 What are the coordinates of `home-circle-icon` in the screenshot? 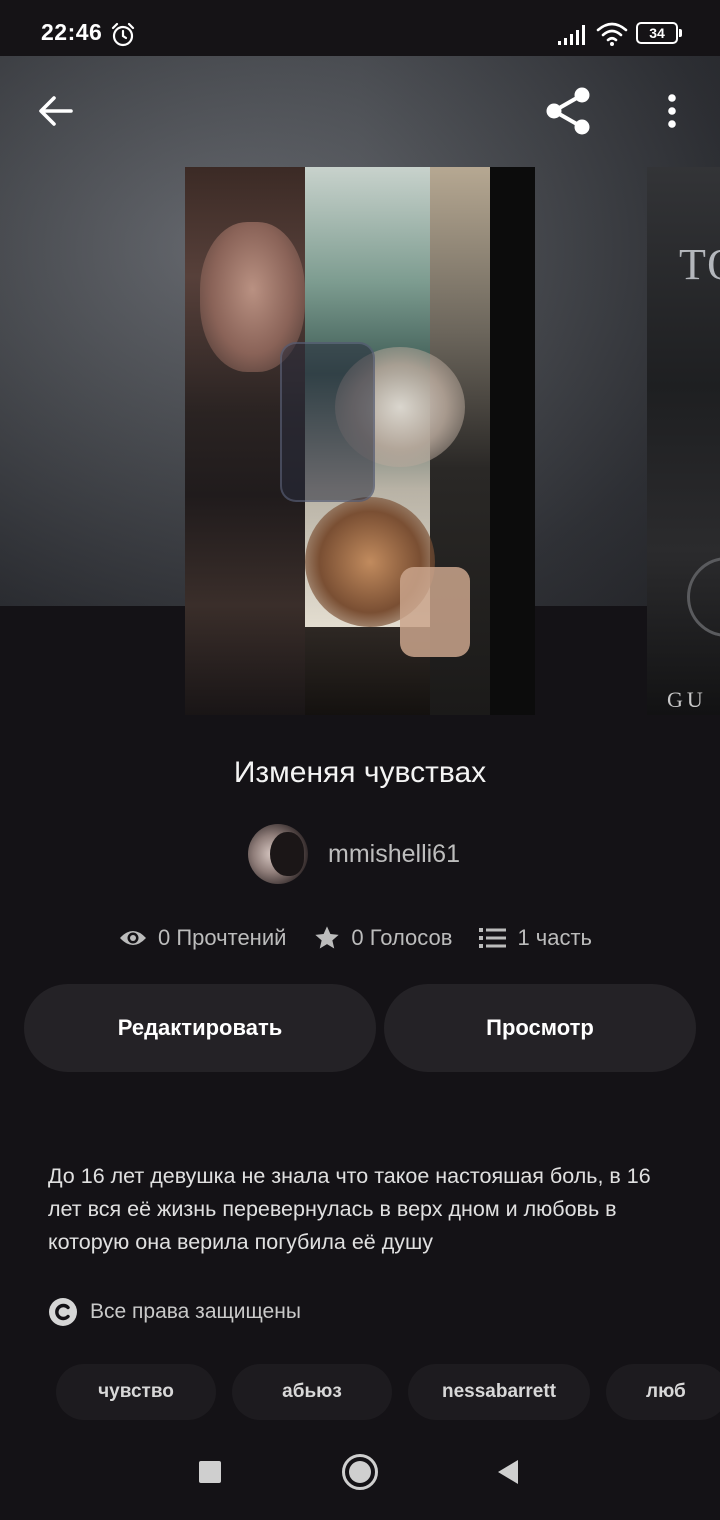 It's located at (360, 1472).